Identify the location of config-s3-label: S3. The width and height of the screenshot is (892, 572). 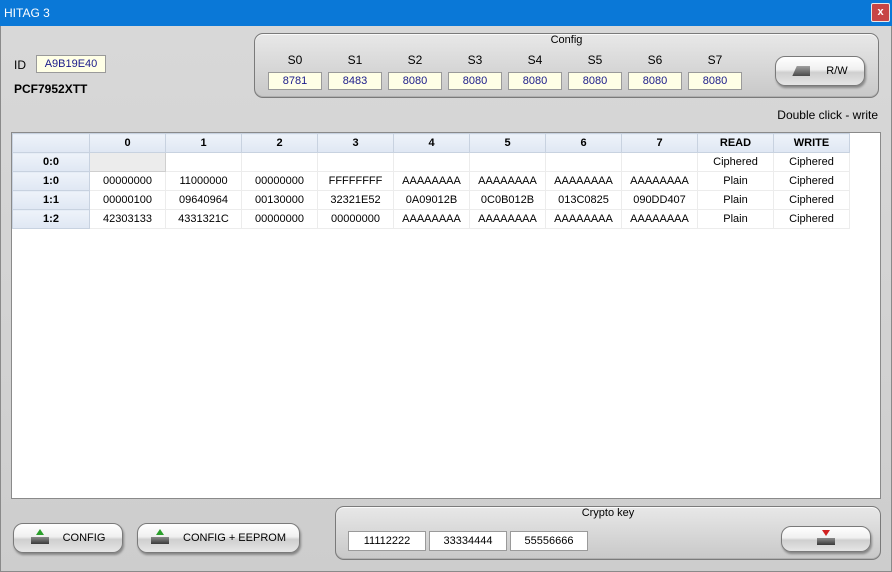
(475, 60).